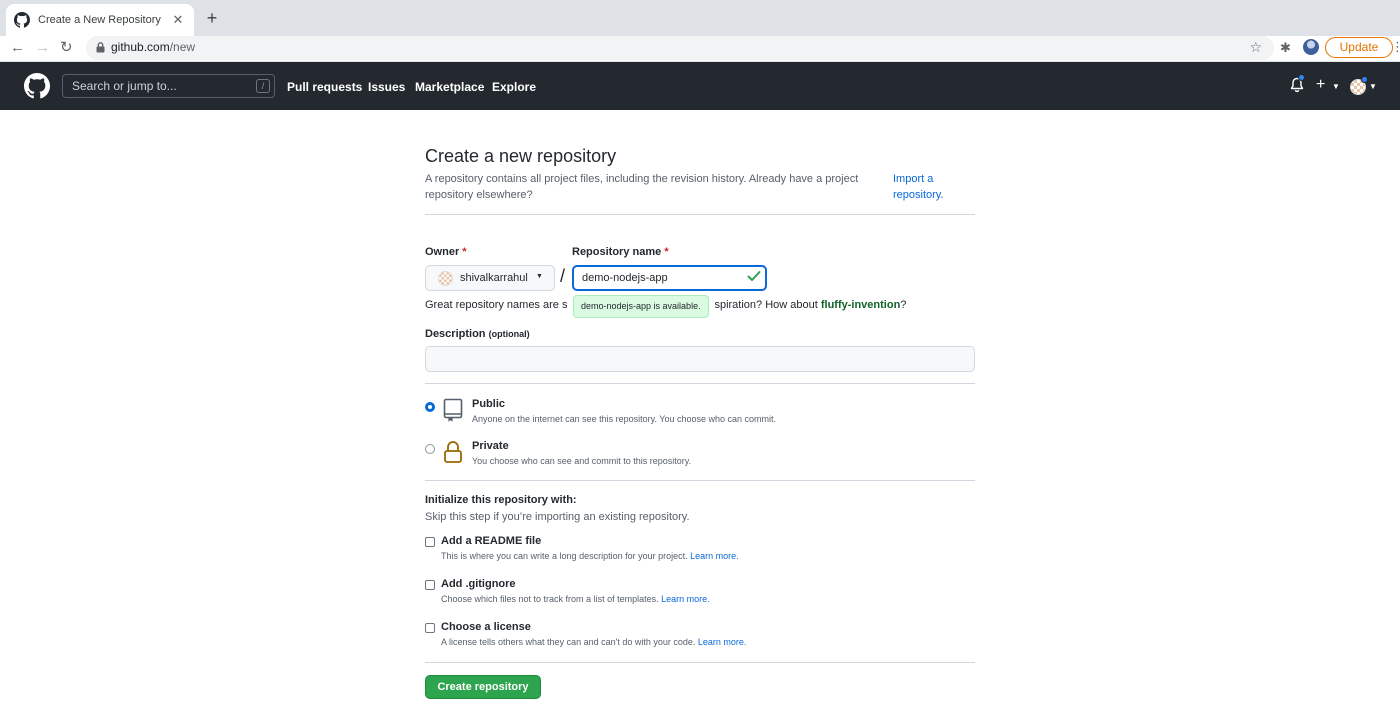 The width and height of the screenshot is (1400, 708). Describe the element at coordinates (430, 449) in the screenshot. I see `private-radio` at that location.